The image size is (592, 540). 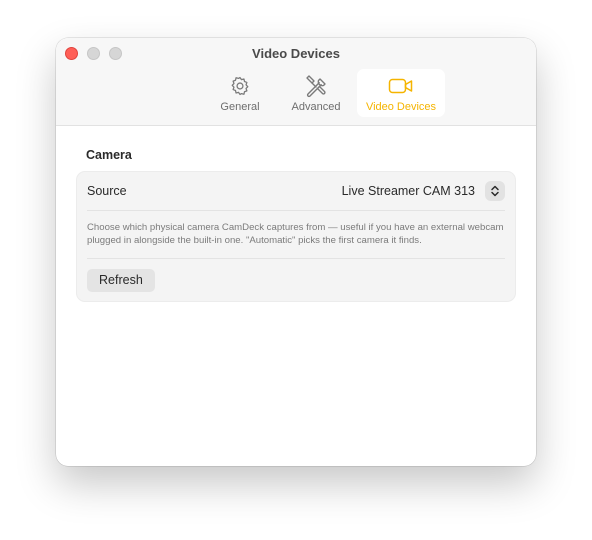 I want to click on tab-video-devices: Video Devices, so click(x=401, y=93).